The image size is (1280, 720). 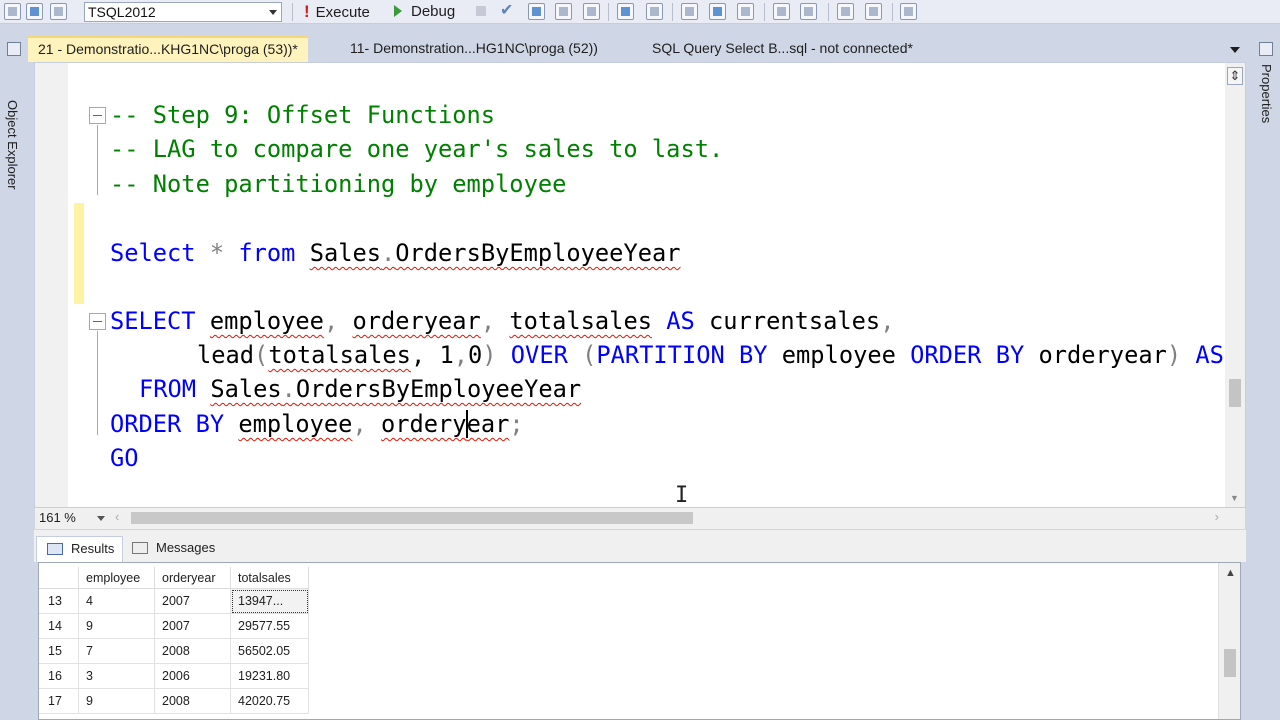 I want to click on column-header-orderyear: orderyear, so click(x=193, y=578).